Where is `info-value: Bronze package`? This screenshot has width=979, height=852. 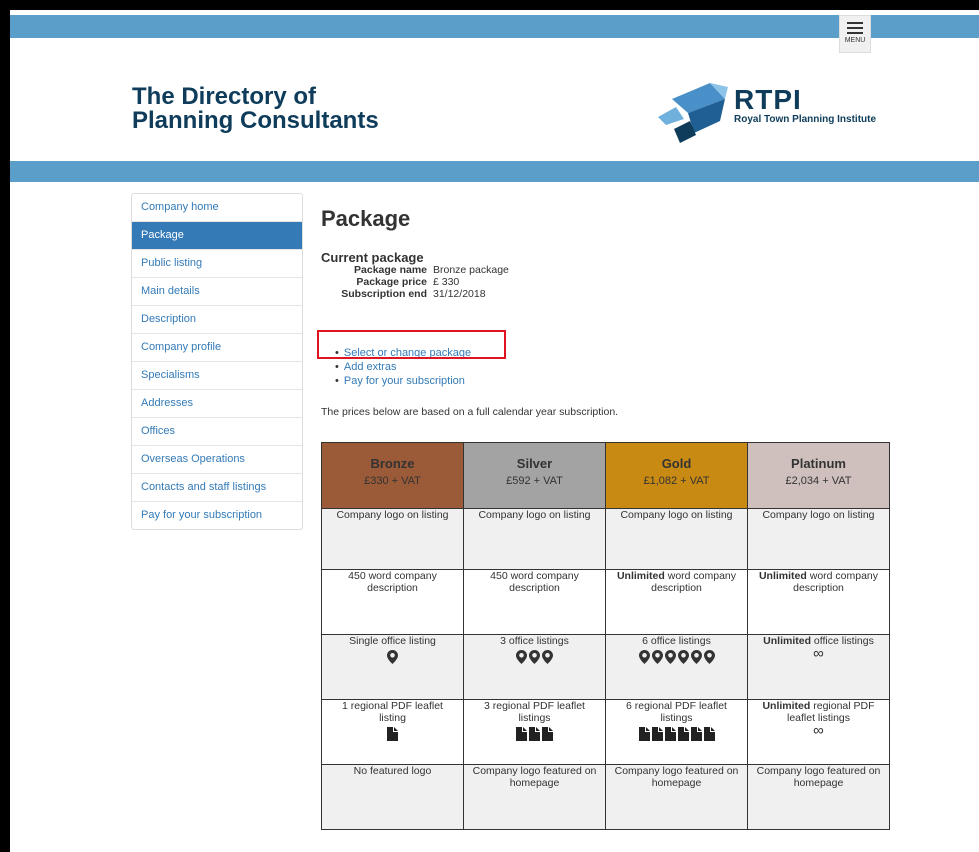
info-value: Bronze package is located at coordinates (471, 270).